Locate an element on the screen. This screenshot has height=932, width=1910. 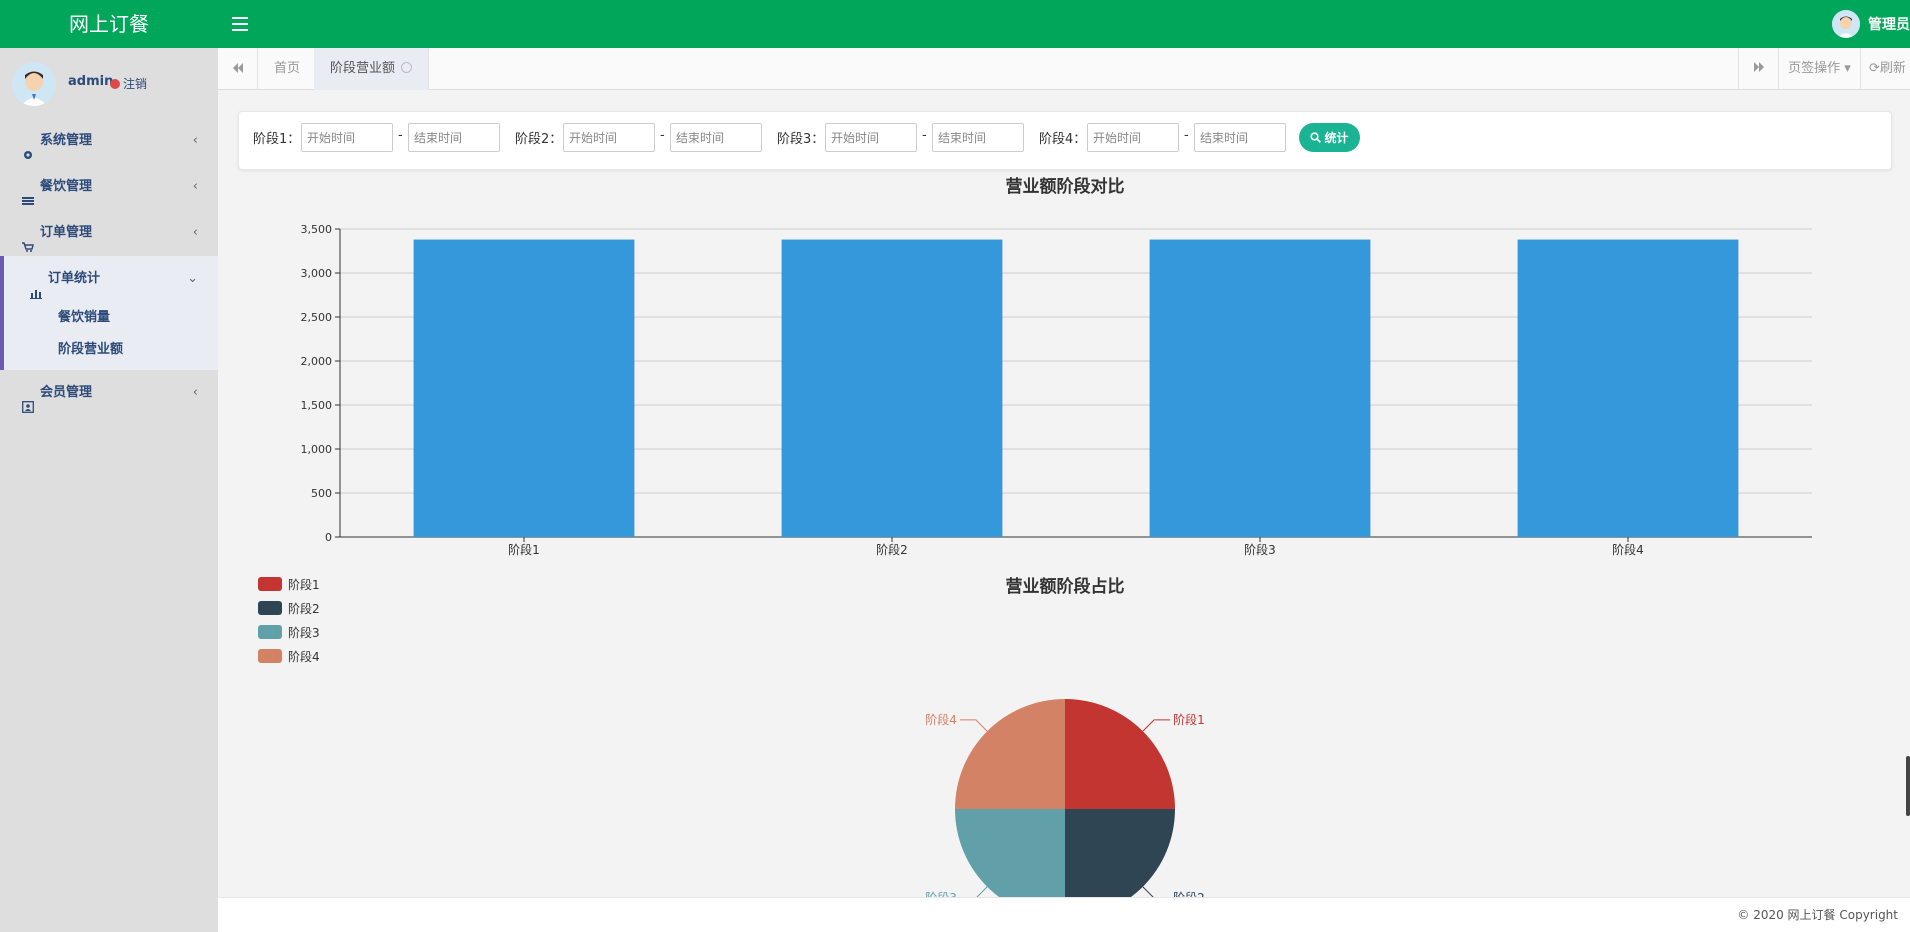
close-icon is located at coordinates (407, 67).